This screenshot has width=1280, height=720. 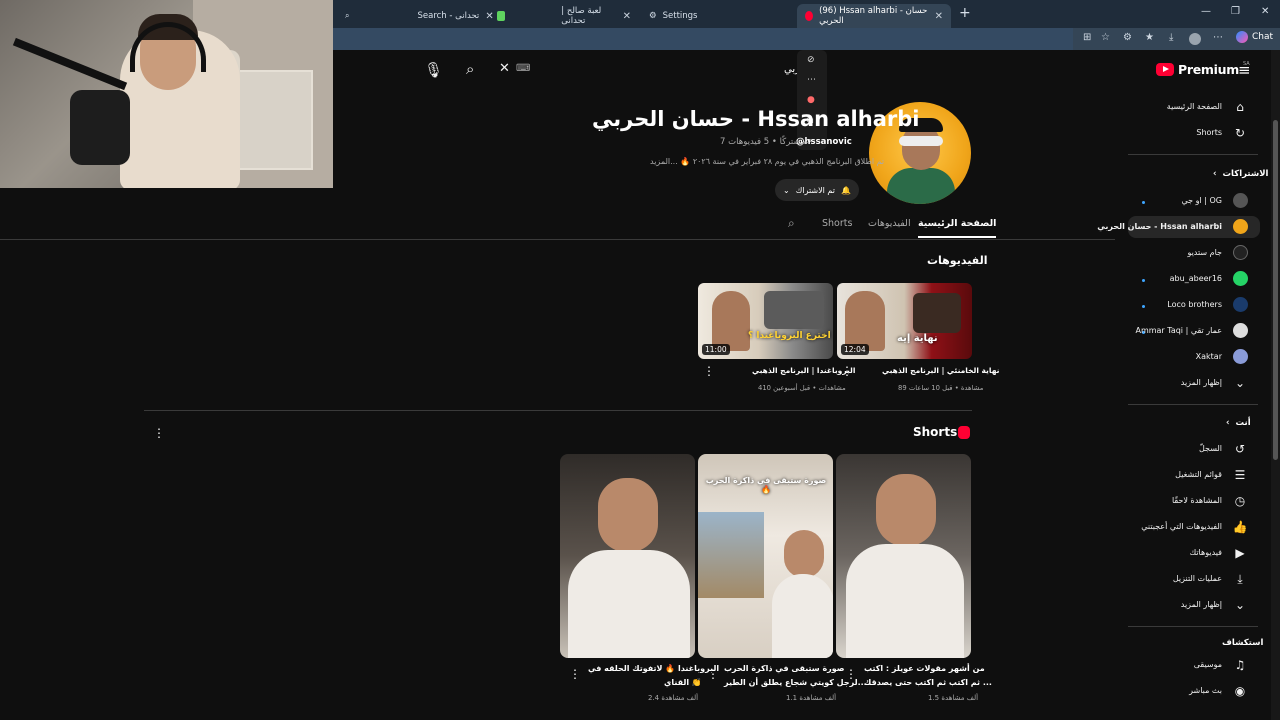 I want to click on video-menu-icon: ⋮, so click(x=709, y=371).